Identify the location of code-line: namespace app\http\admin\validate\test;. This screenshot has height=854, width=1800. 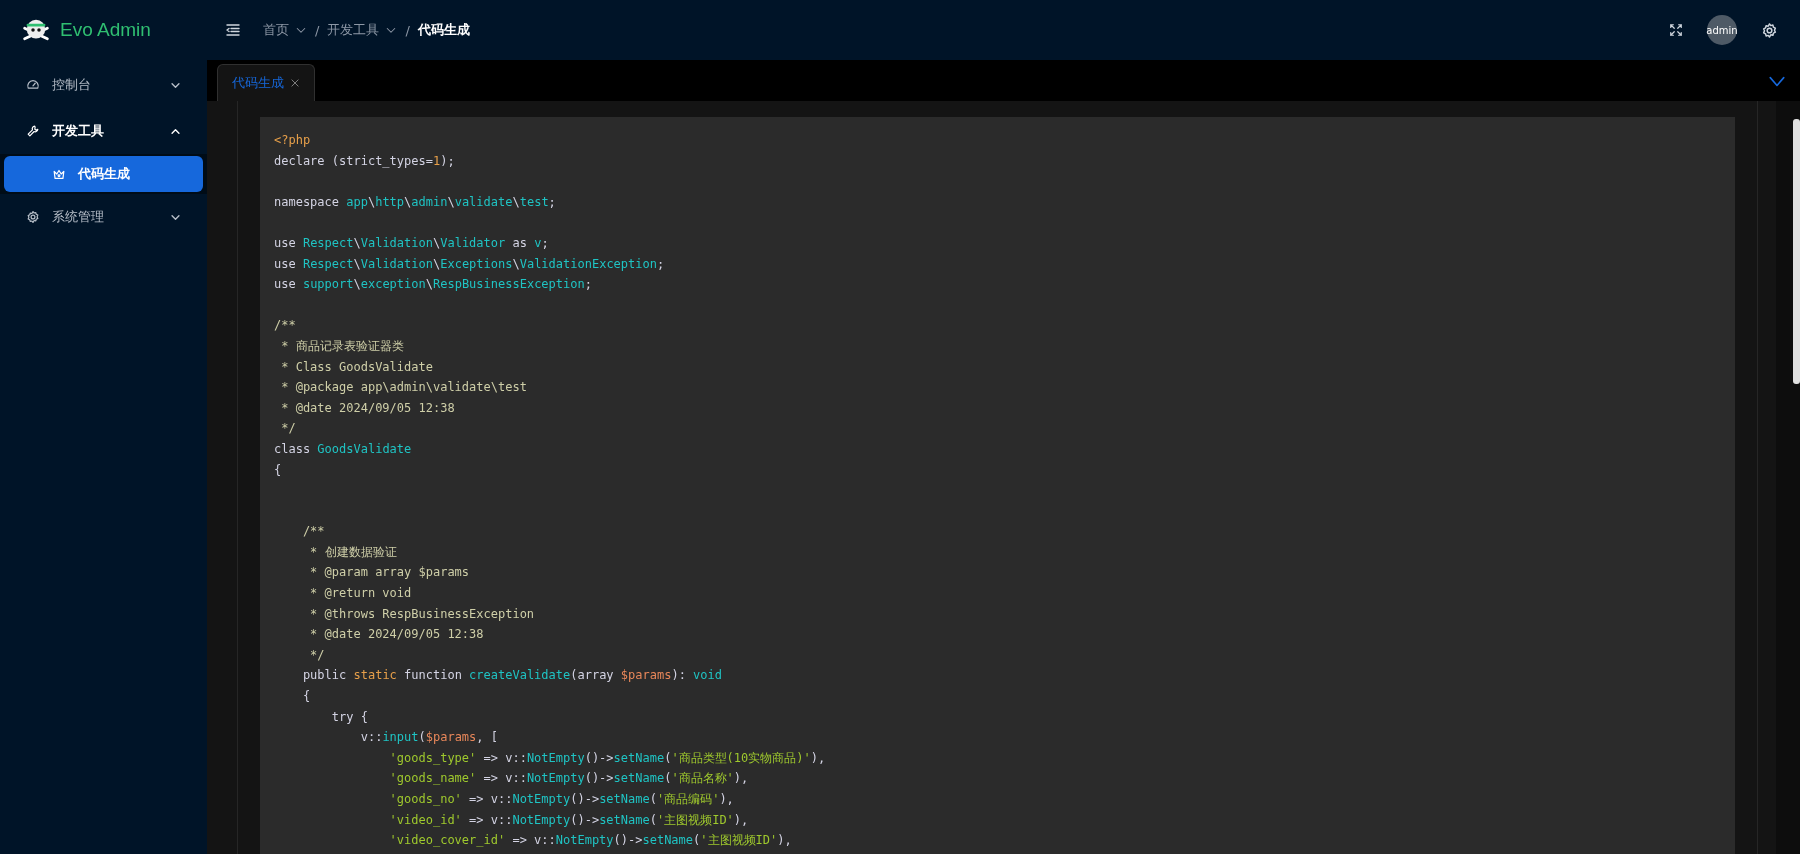
(415, 202).